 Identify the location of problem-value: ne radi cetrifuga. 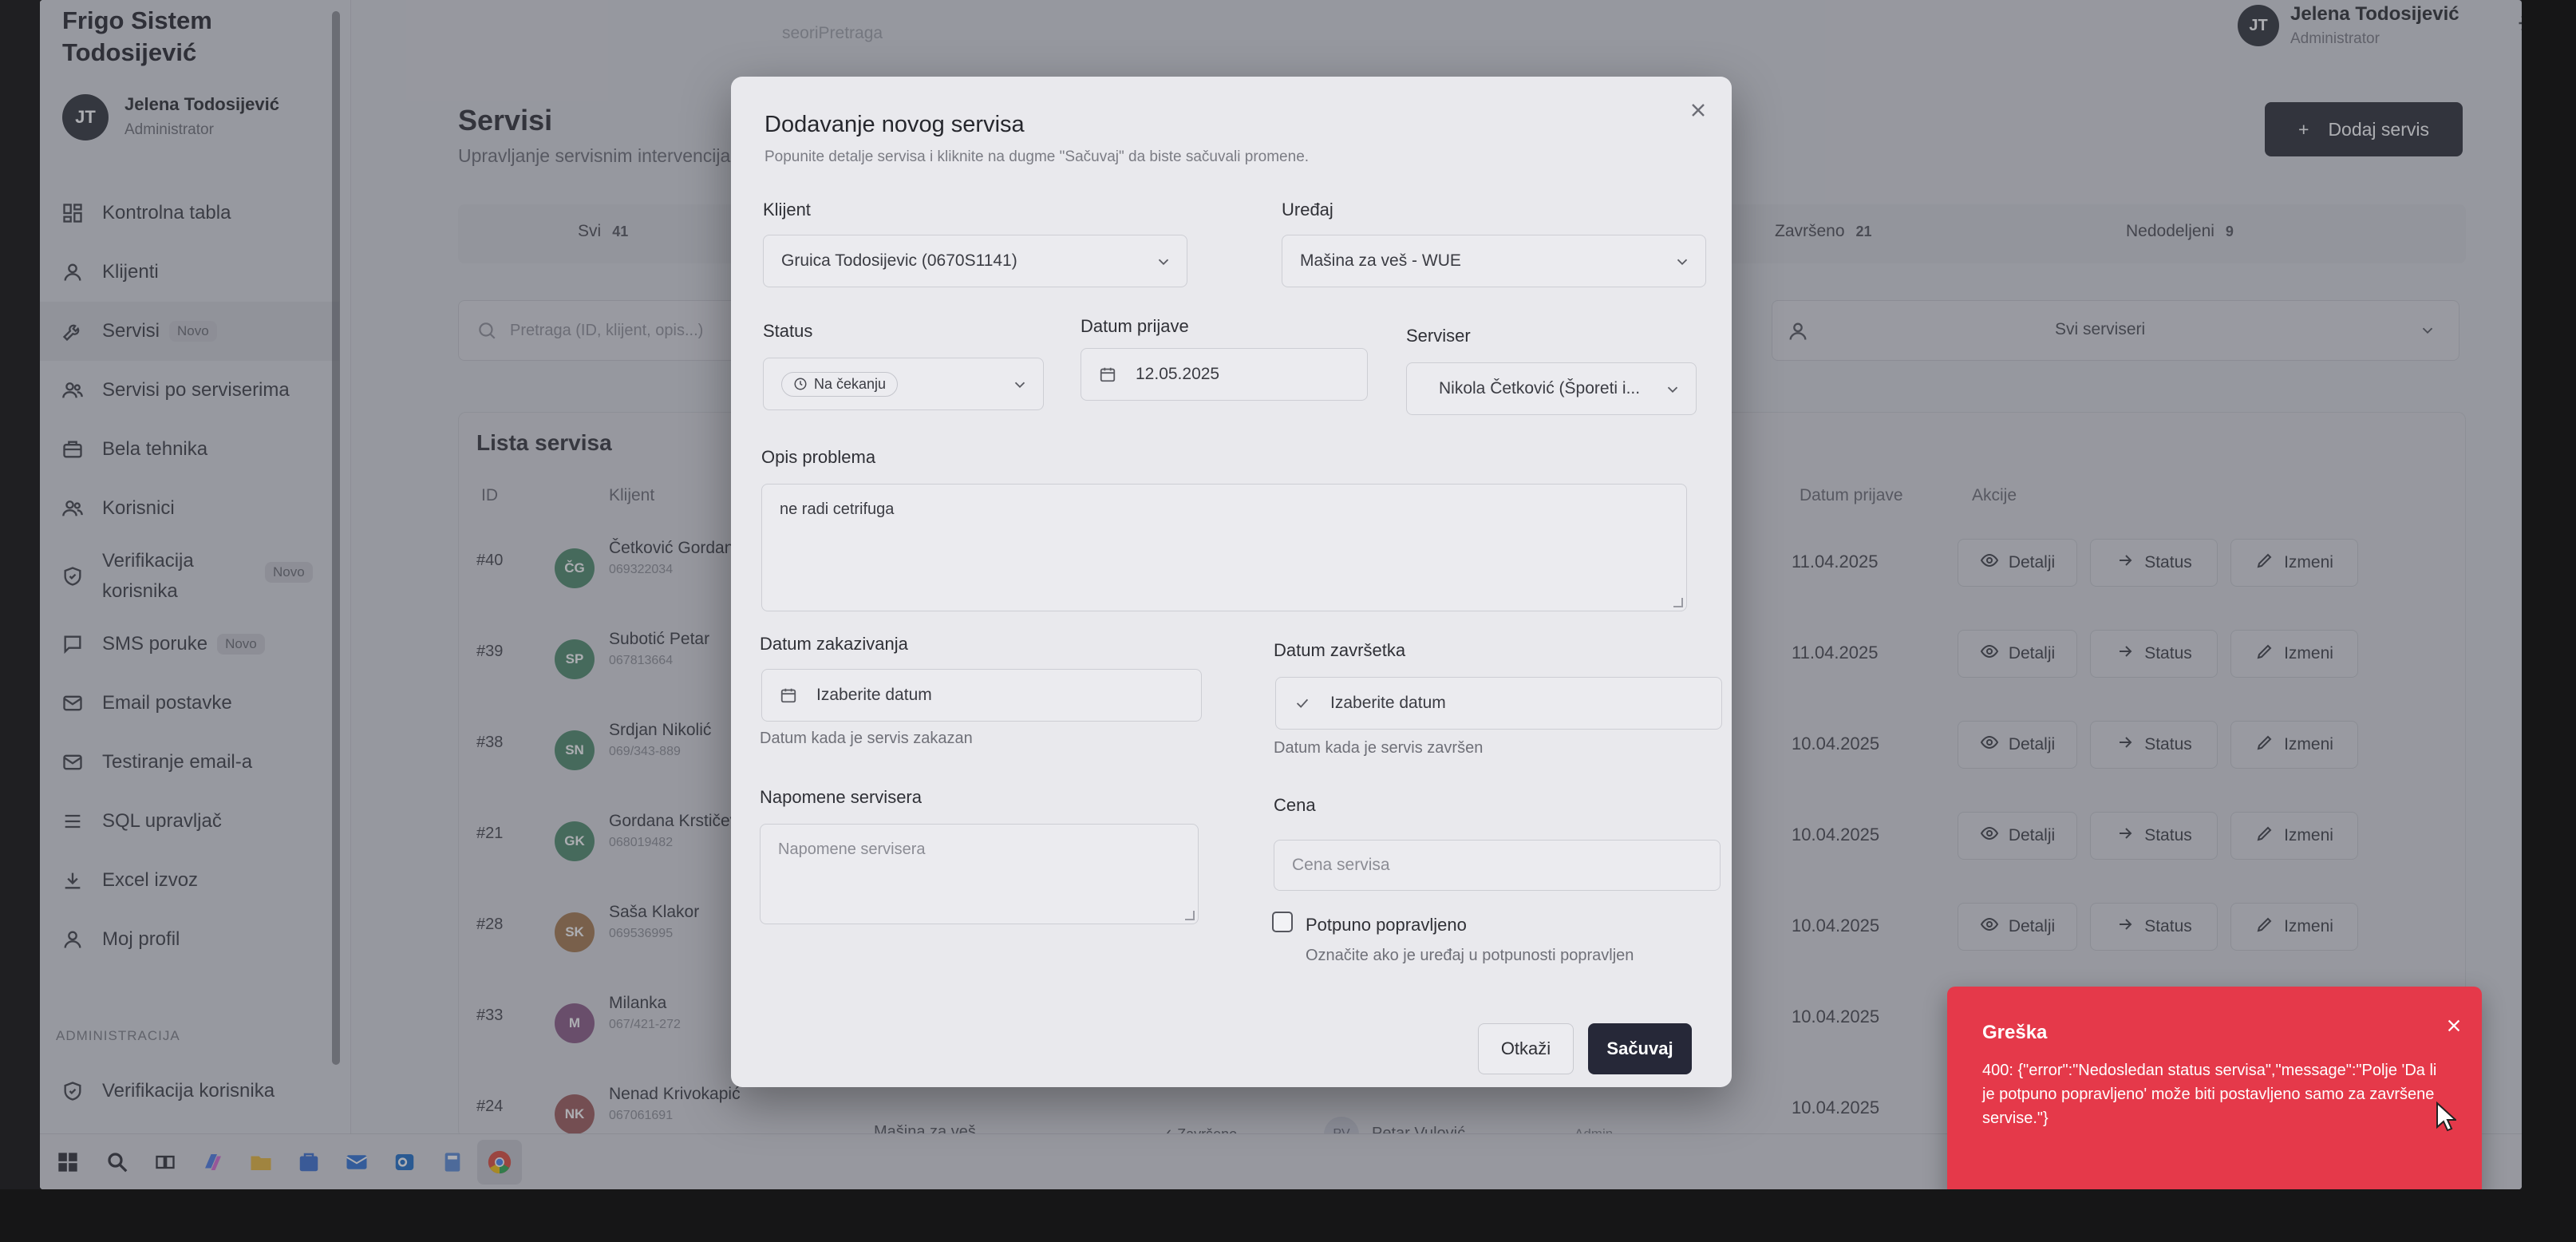
(837, 509).